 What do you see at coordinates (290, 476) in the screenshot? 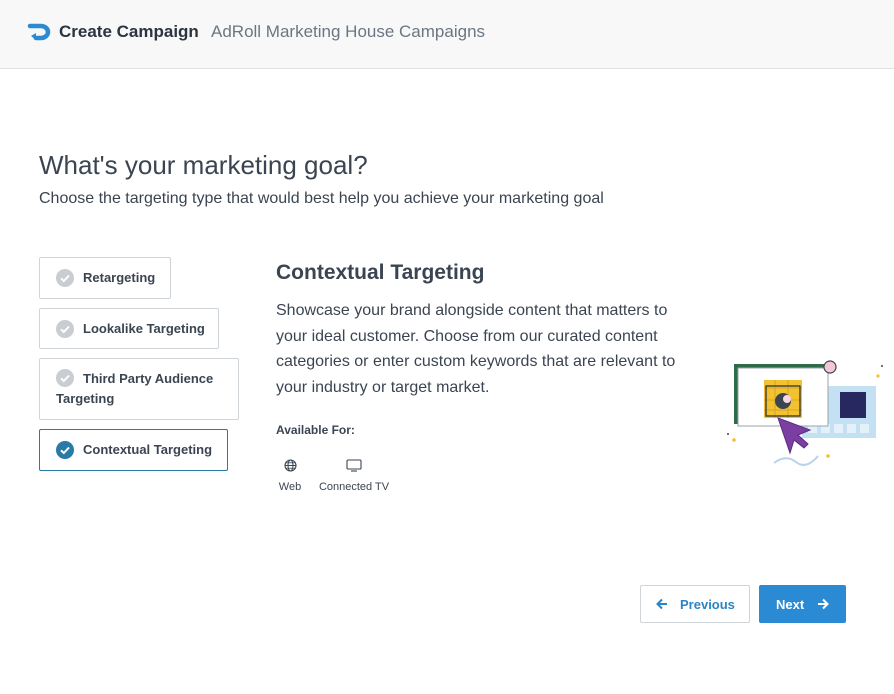
I see `platform-web: Web` at bounding box center [290, 476].